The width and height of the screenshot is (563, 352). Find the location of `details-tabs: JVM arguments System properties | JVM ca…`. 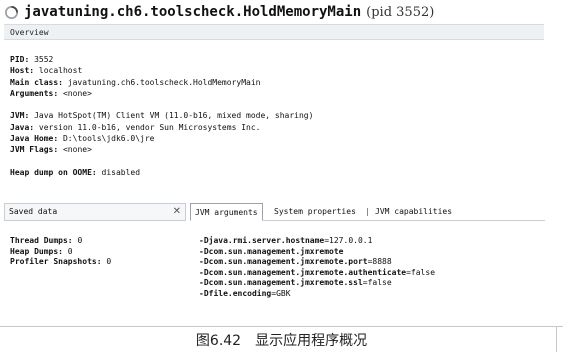

details-tabs: JVM arguments System properties | JVM ca… is located at coordinates (367, 212).